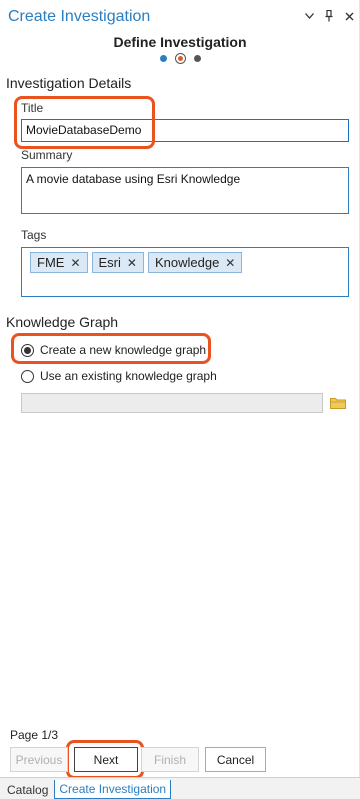 This screenshot has width=360, height=799. Describe the element at coordinates (197, 58) in the screenshot. I see `step-3-dot` at that location.